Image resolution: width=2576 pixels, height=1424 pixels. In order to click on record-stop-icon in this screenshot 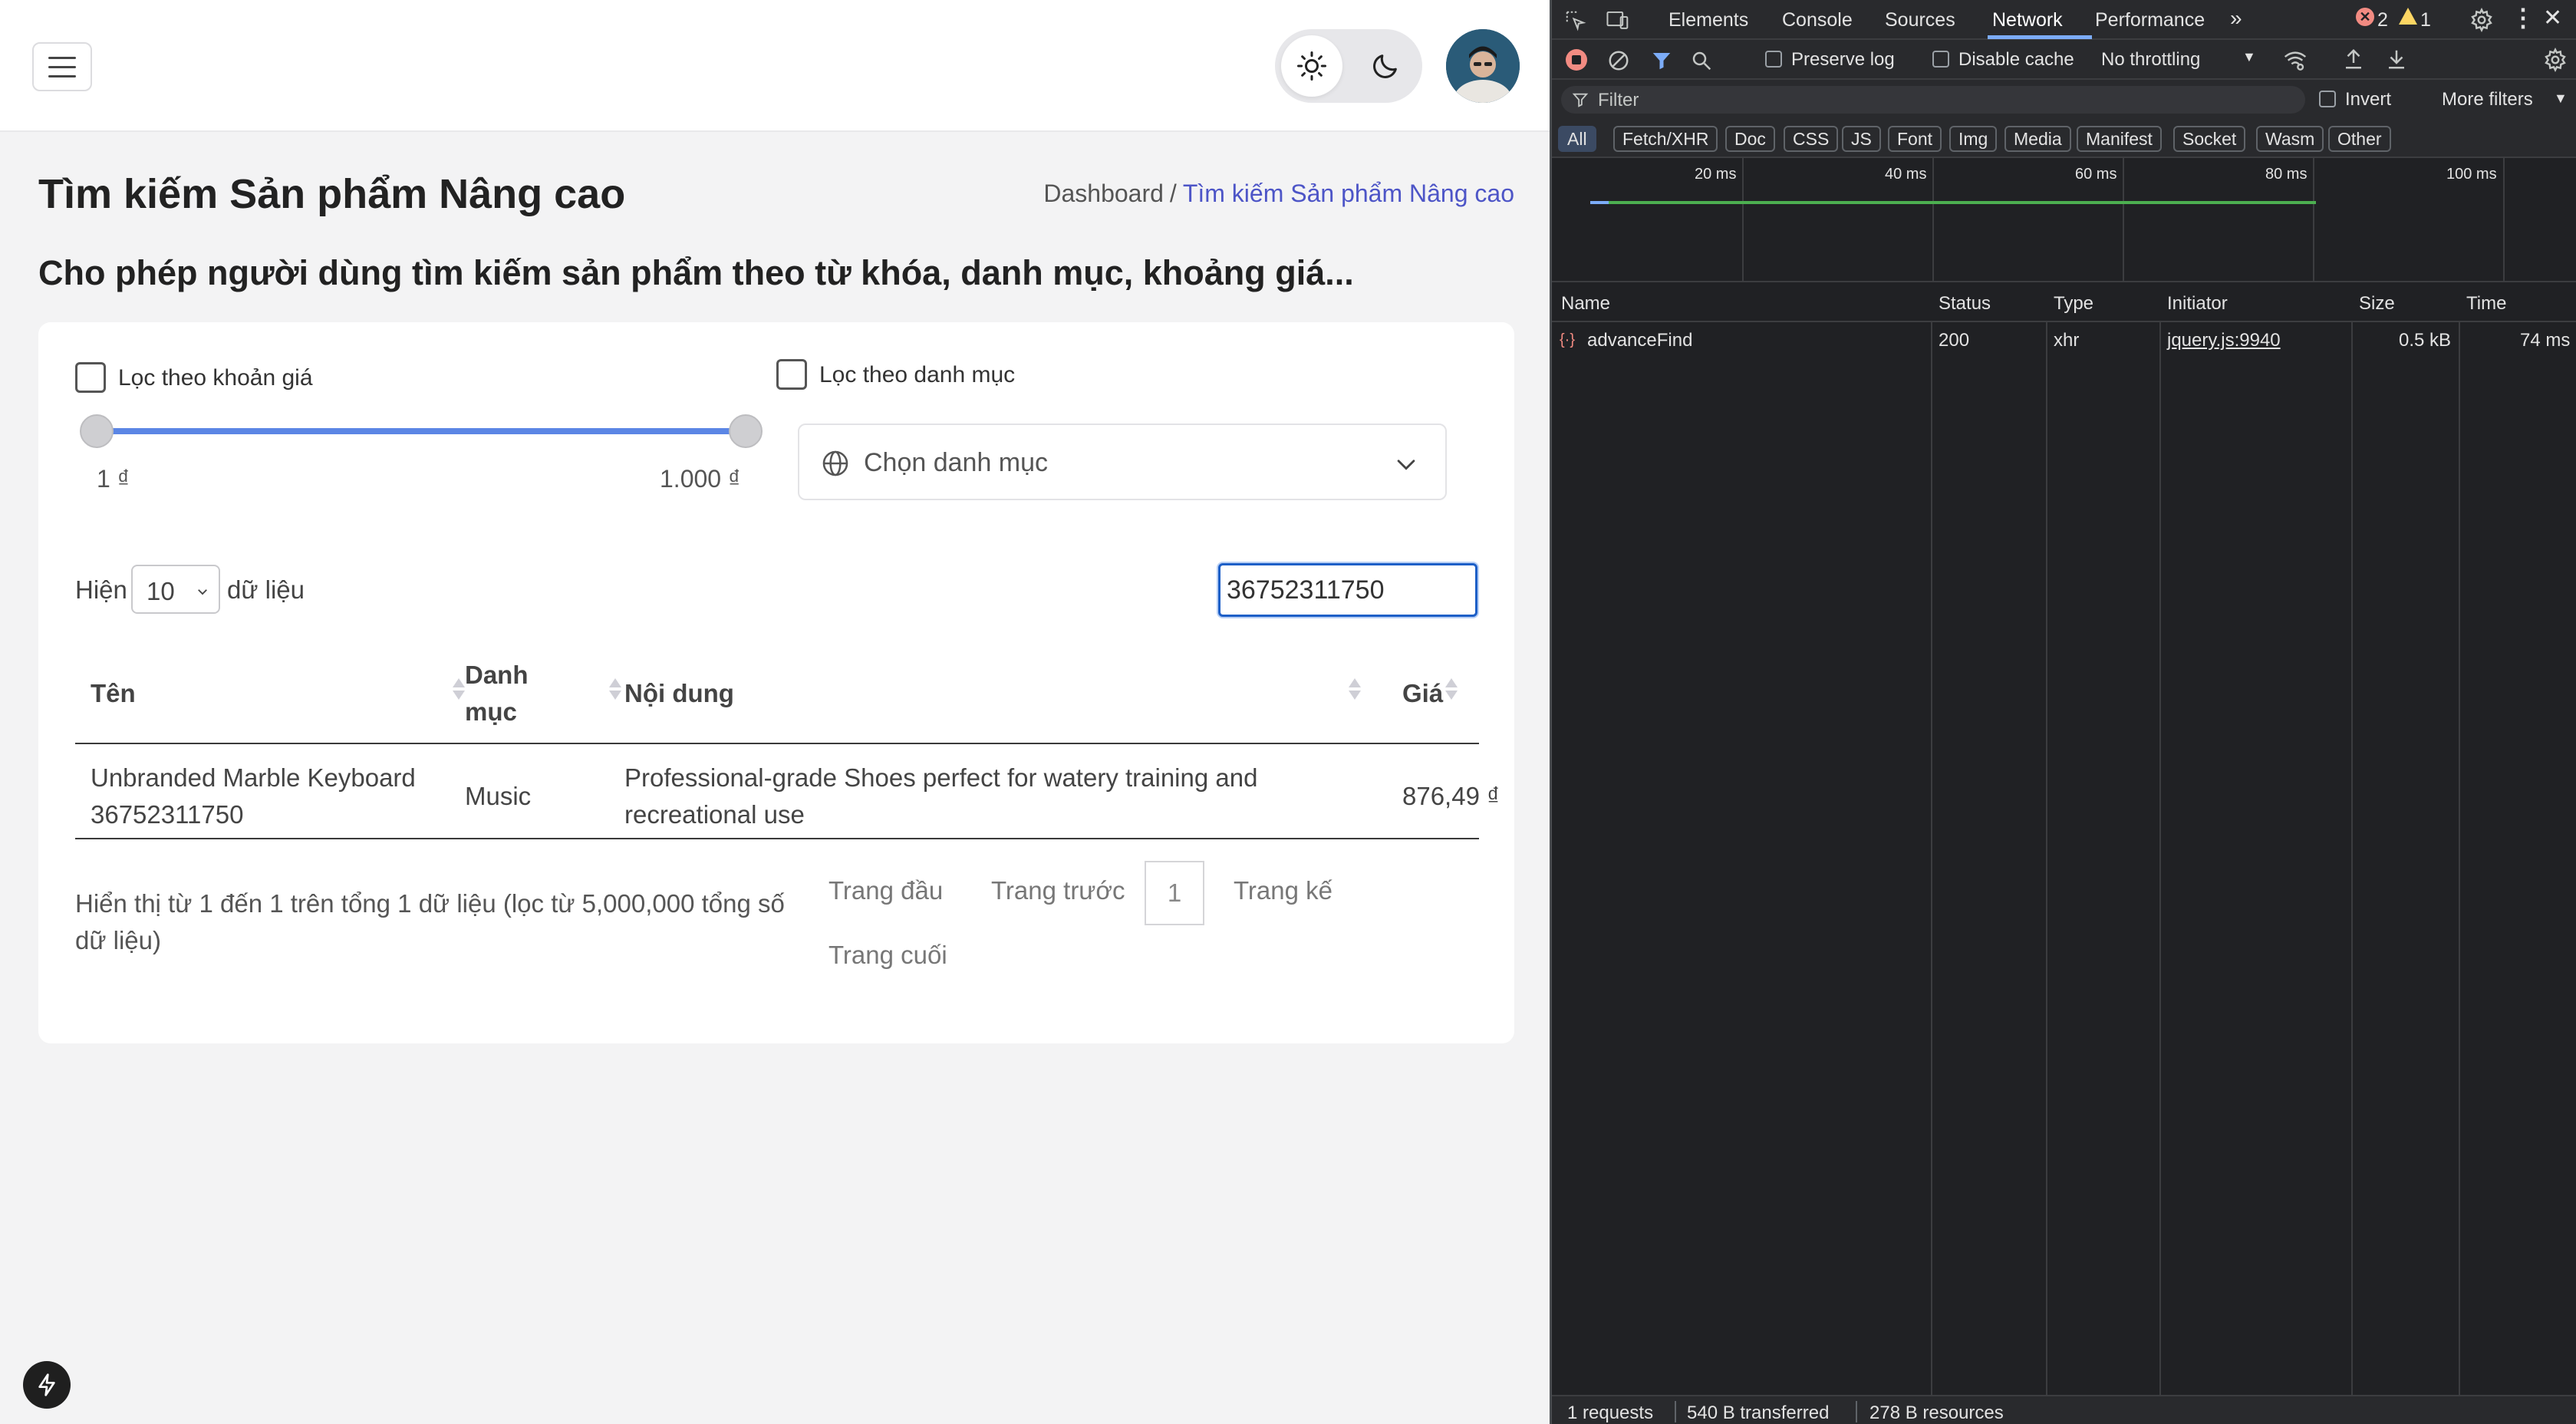, I will do `click(1576, 60)`.